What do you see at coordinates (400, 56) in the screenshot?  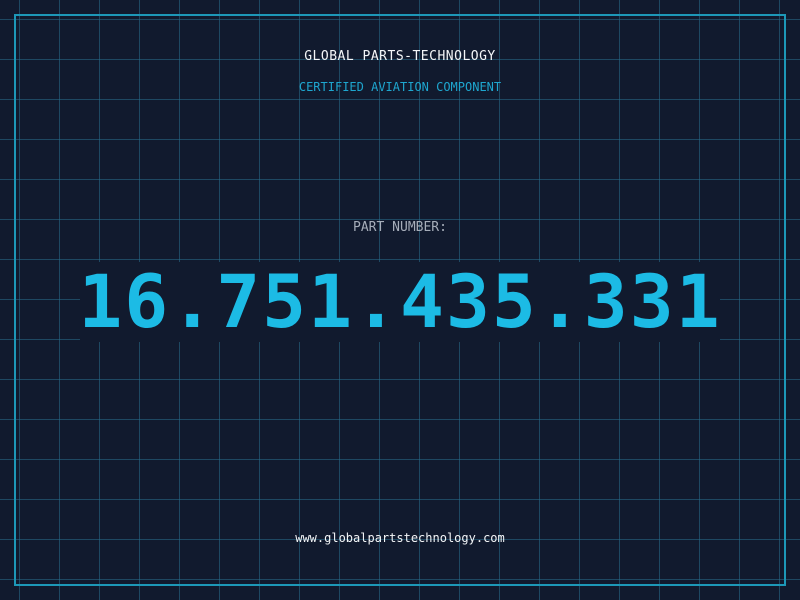 I see `company-name: GLOBAL PARTS-TECHNOLOGY` at bounding box center [400, 56].